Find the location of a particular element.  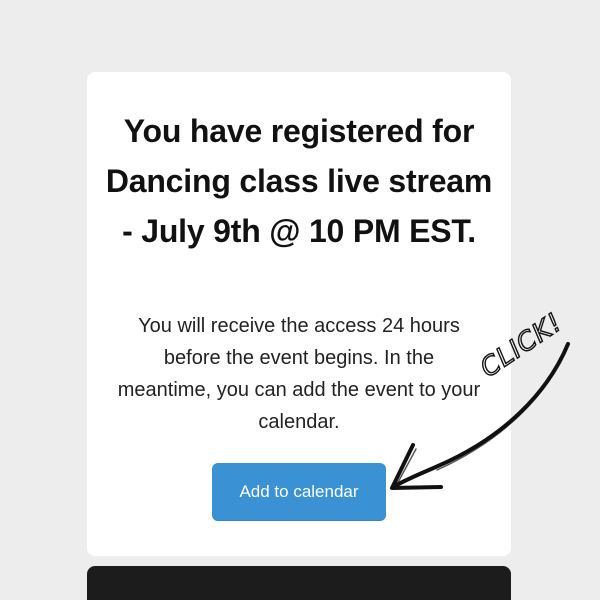

add-to-calendar-button: Add to calendar is located at coordinates (299, 492).